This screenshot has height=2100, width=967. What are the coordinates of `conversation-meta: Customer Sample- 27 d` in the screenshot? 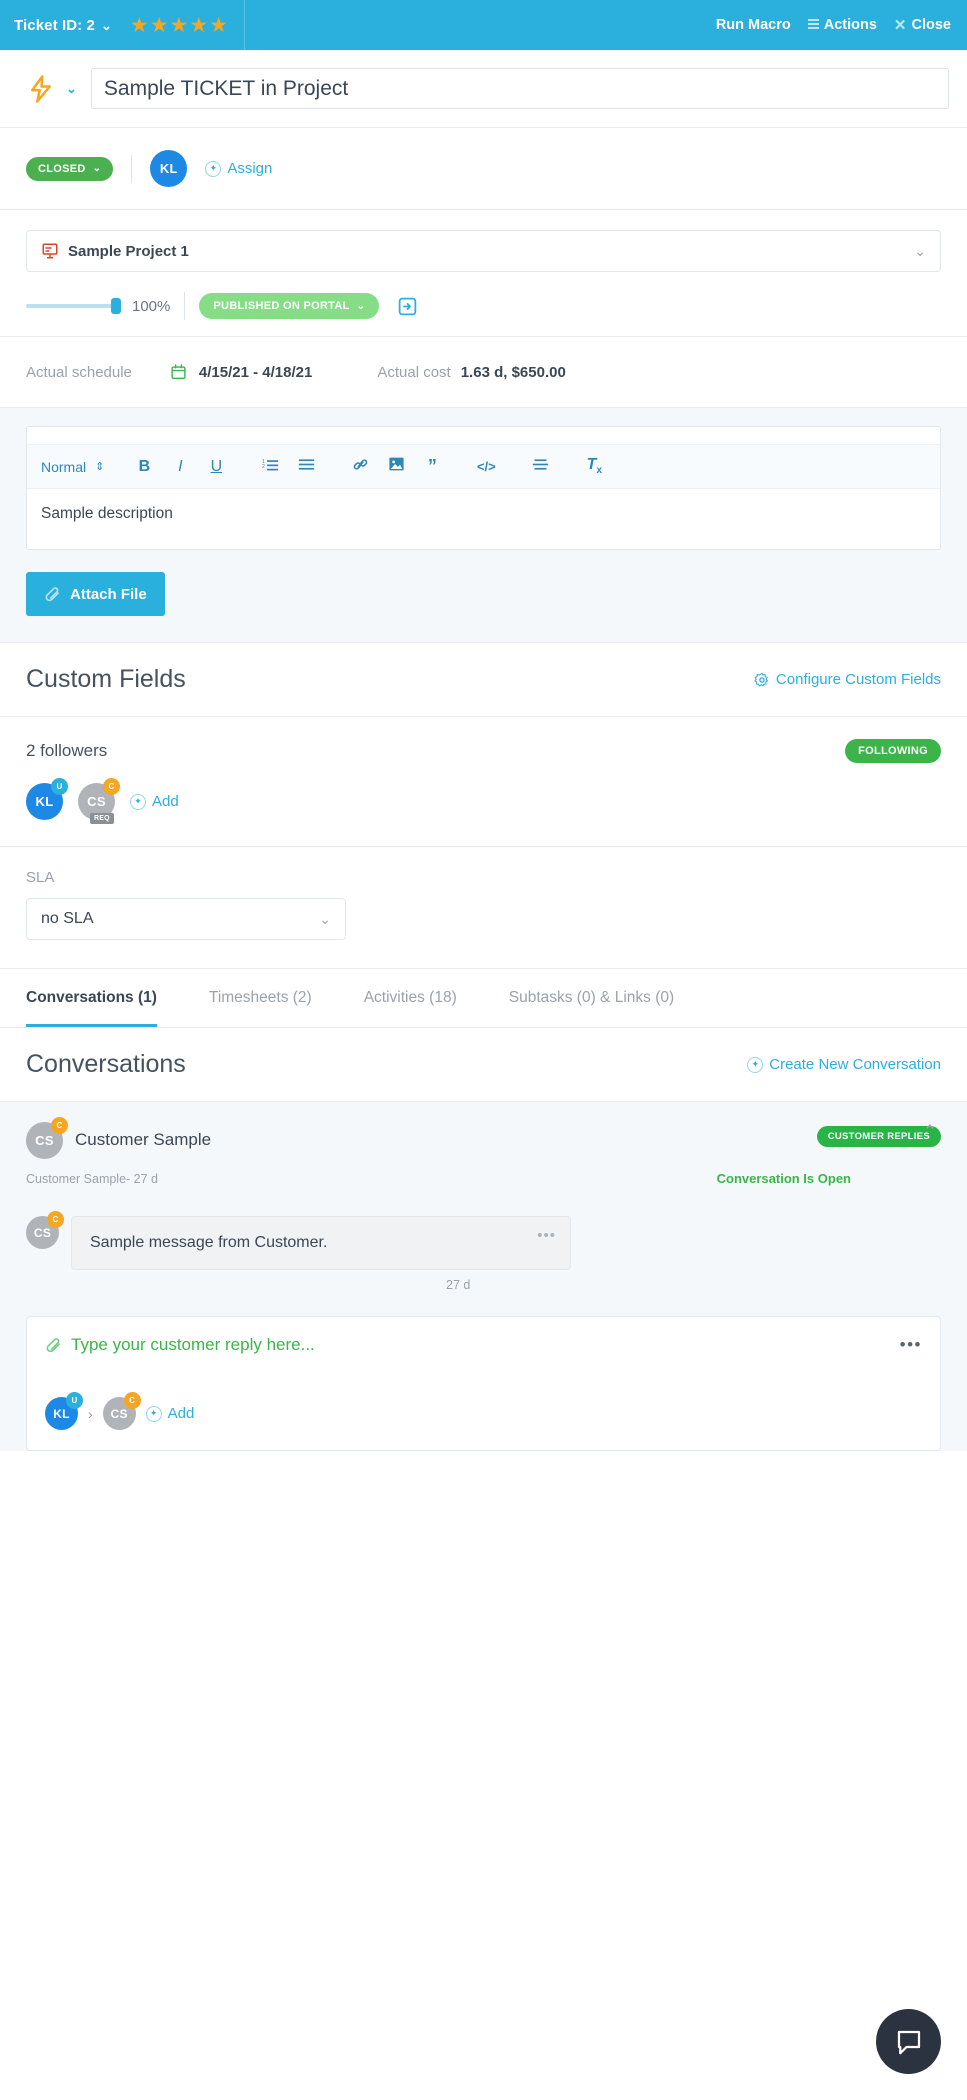 It's located at (92, 1178).